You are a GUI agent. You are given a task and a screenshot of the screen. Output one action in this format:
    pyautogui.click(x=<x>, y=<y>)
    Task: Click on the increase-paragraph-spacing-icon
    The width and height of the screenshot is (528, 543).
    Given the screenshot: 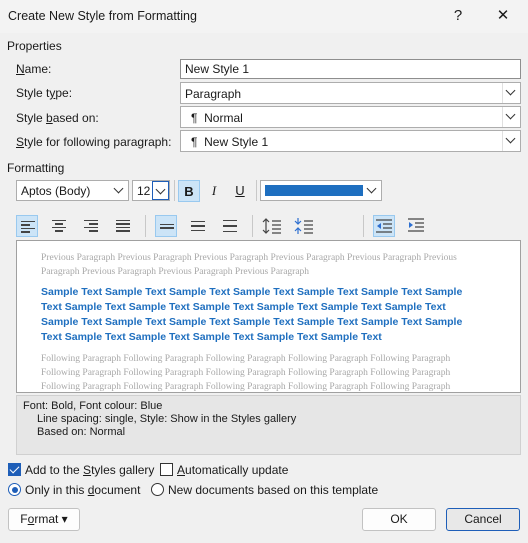 What is the action you would take?
    pyautogui.click(x=271, y=226)
    